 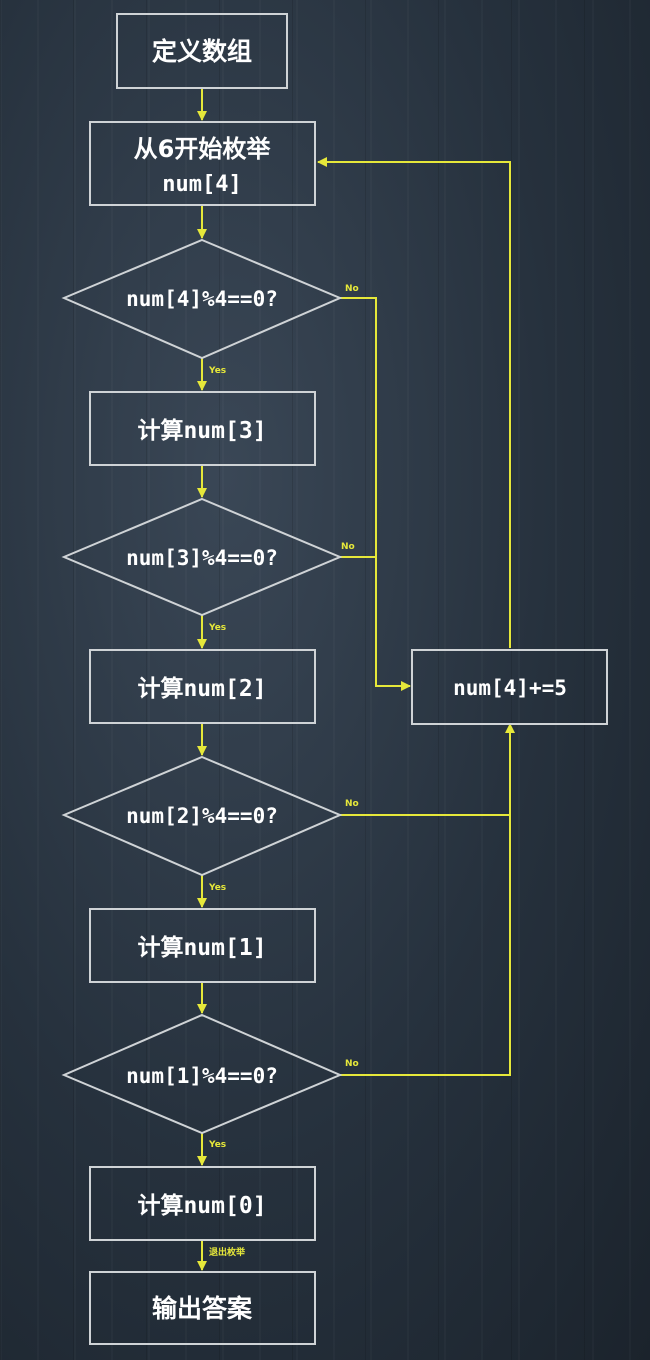 What do you see at coordinates (217, 371) in the screenshot?
I see `yes-label-check4: Yes` at bounding box center [217, 371].